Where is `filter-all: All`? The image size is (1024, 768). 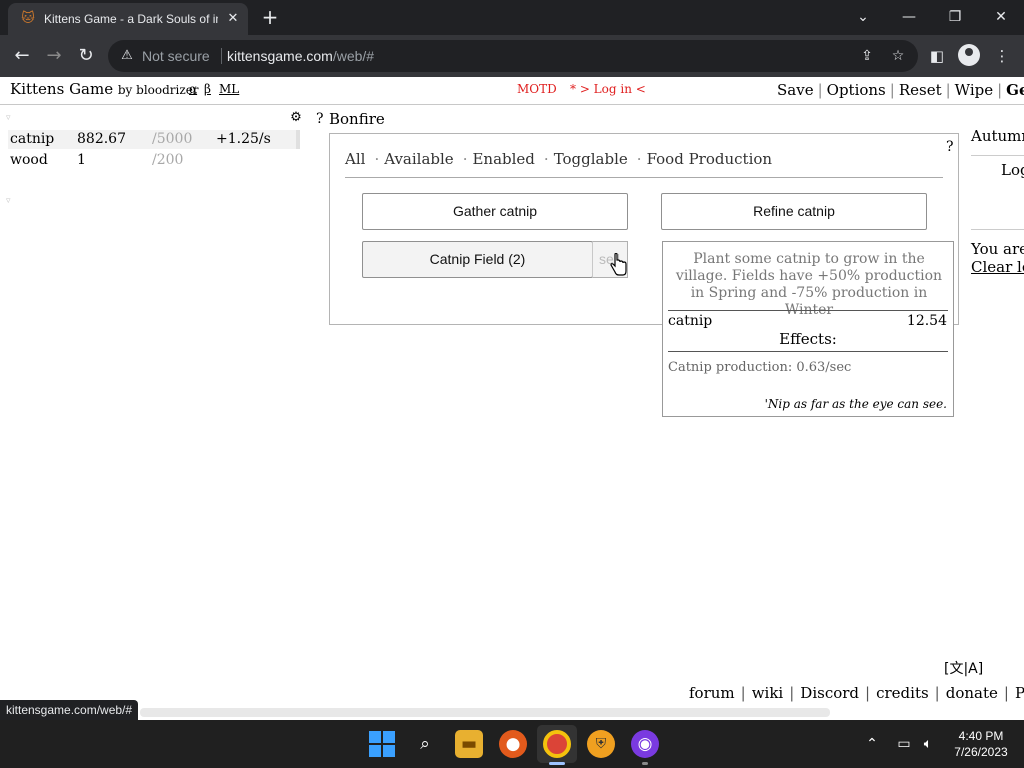 filter-all: All is located at coordinates (355, 159).